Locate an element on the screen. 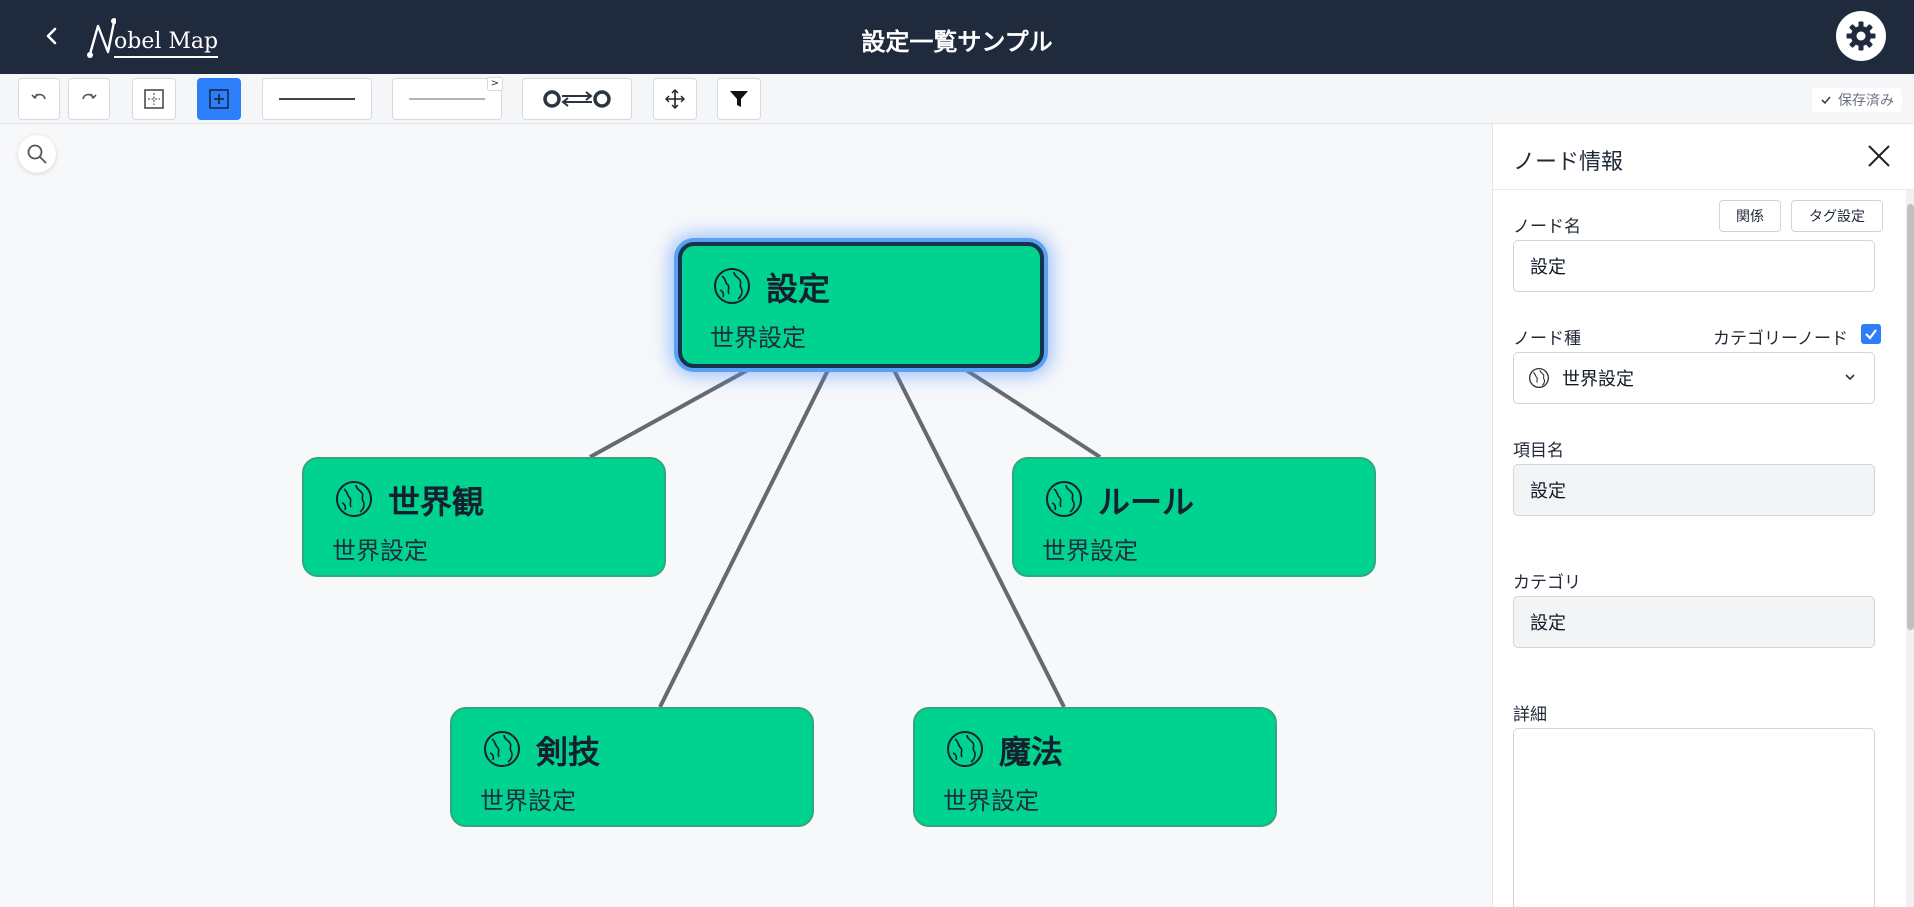 The image size is (1914, 907). edge-settei-kengi is located at coordinates (745, 536).